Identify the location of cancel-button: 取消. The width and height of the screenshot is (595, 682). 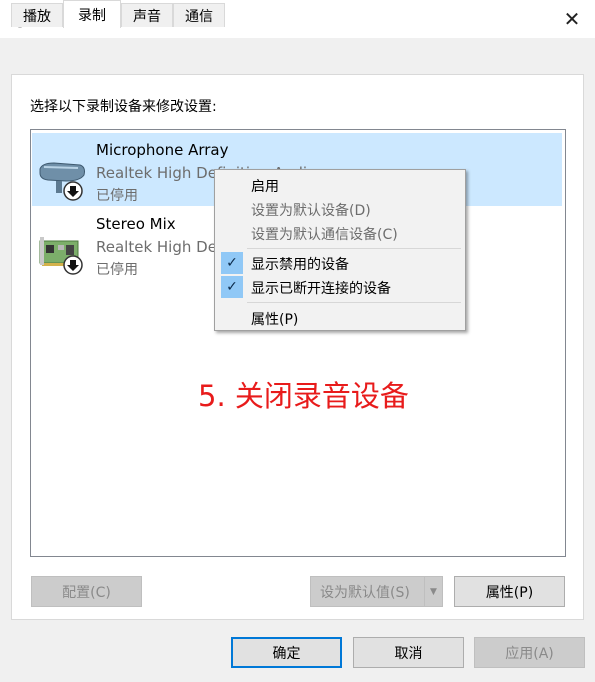
(408, 652).